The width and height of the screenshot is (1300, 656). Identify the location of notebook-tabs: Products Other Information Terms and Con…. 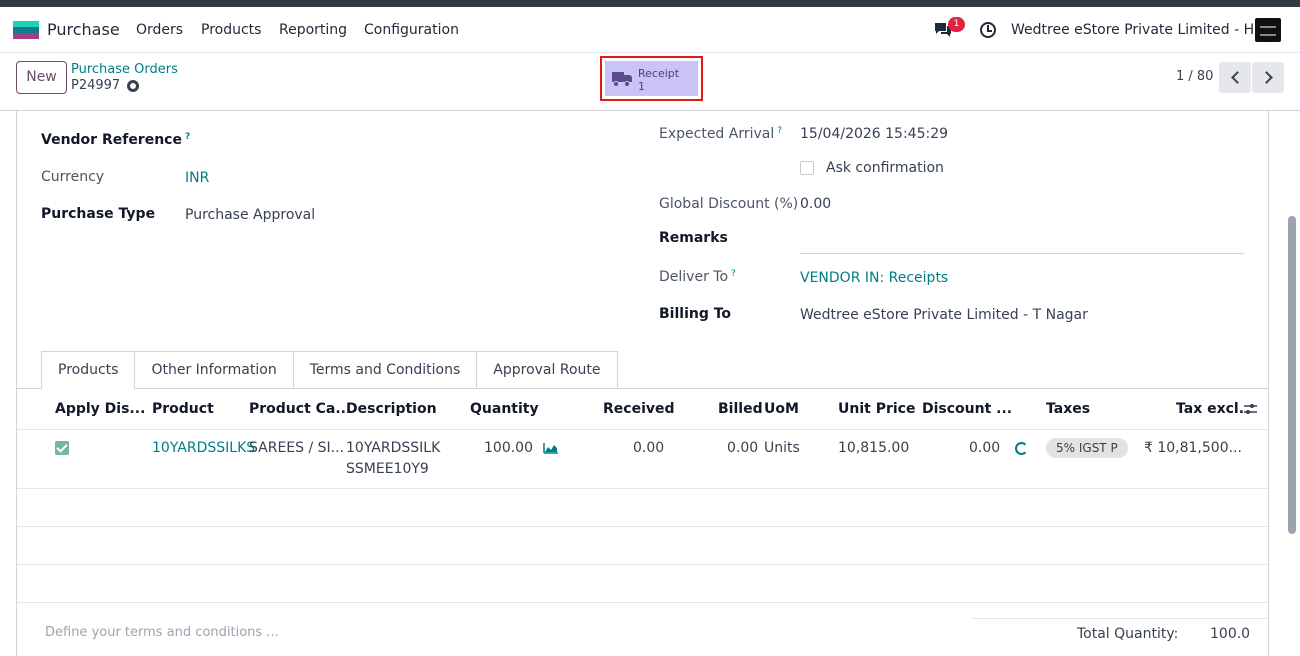
(329, 370).